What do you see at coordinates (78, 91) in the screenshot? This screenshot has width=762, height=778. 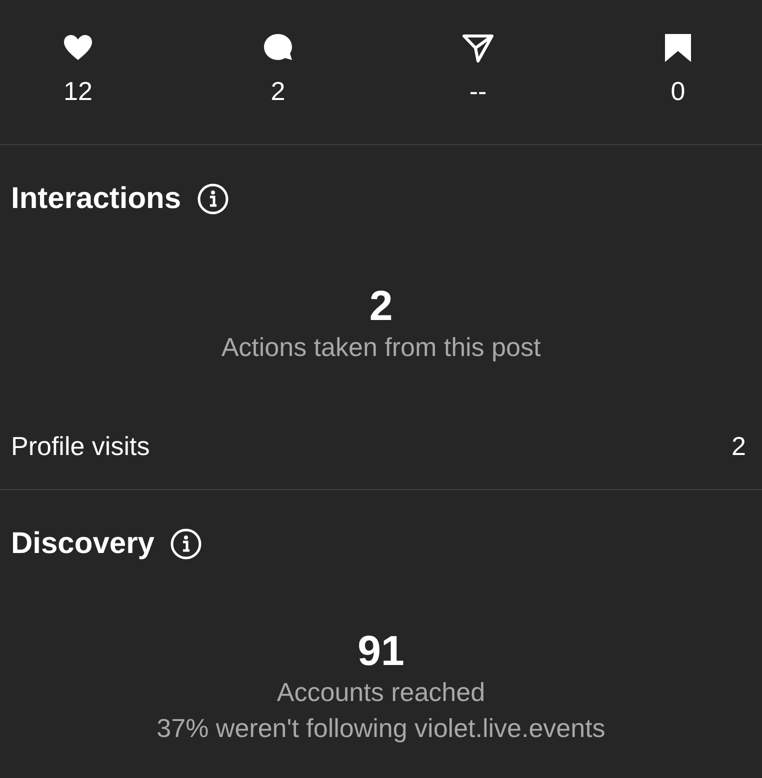 I see `stat-count: 12` at bounding box center [78, 91].